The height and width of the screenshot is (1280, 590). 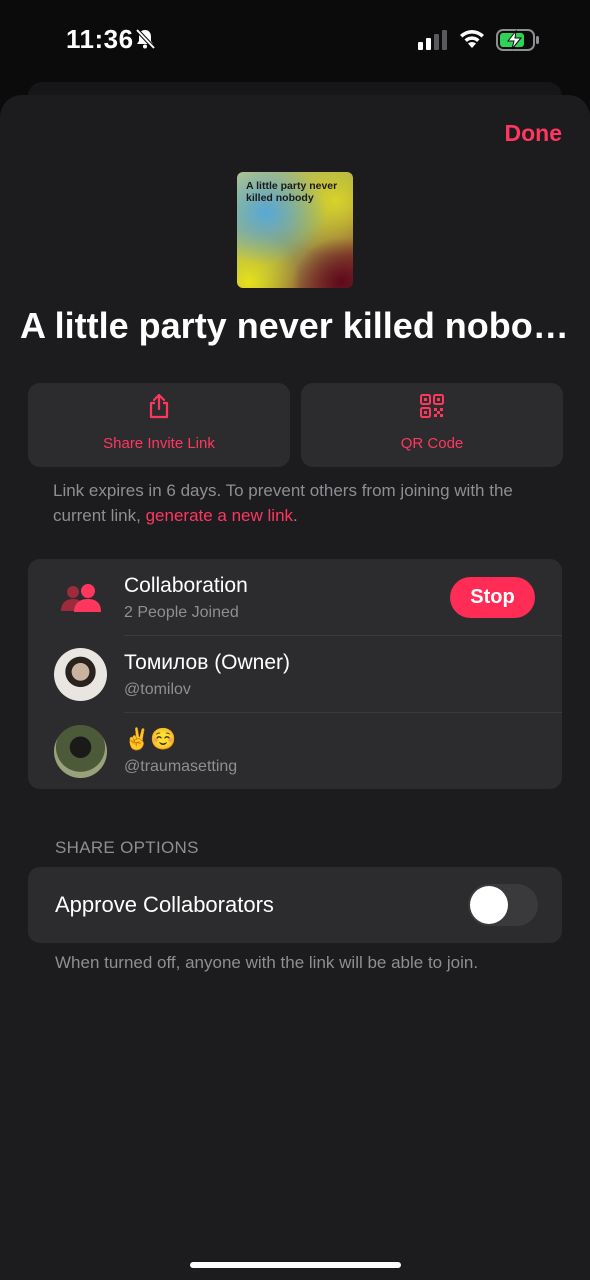 I want to click on member-name: Томилов (Owner), so click(x=207, y=662).